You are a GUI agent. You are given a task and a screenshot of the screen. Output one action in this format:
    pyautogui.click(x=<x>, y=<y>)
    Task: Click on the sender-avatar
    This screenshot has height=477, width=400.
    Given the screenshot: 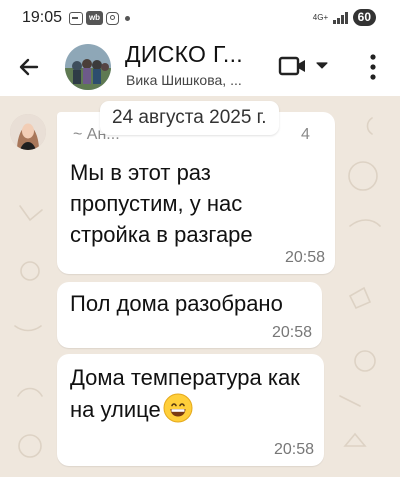 What is the action you would take?
    pyautogui.click(x=28, y=132)
    